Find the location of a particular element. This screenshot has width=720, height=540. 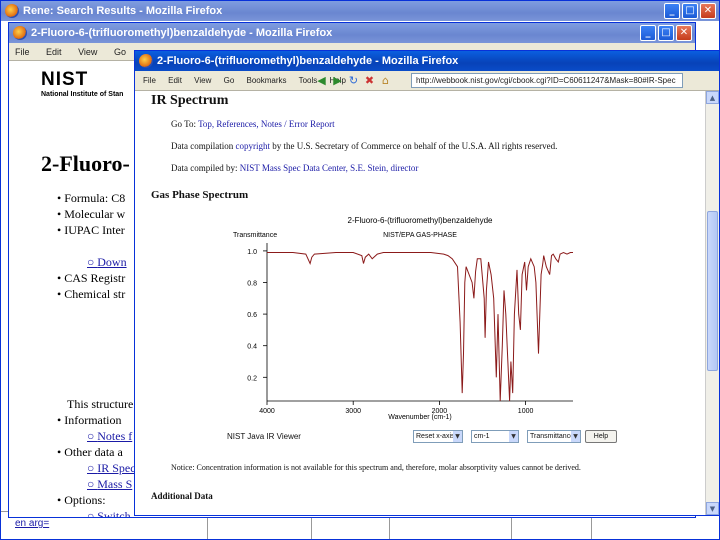

nist-logo: NIST is located at coordinates (64, 80).